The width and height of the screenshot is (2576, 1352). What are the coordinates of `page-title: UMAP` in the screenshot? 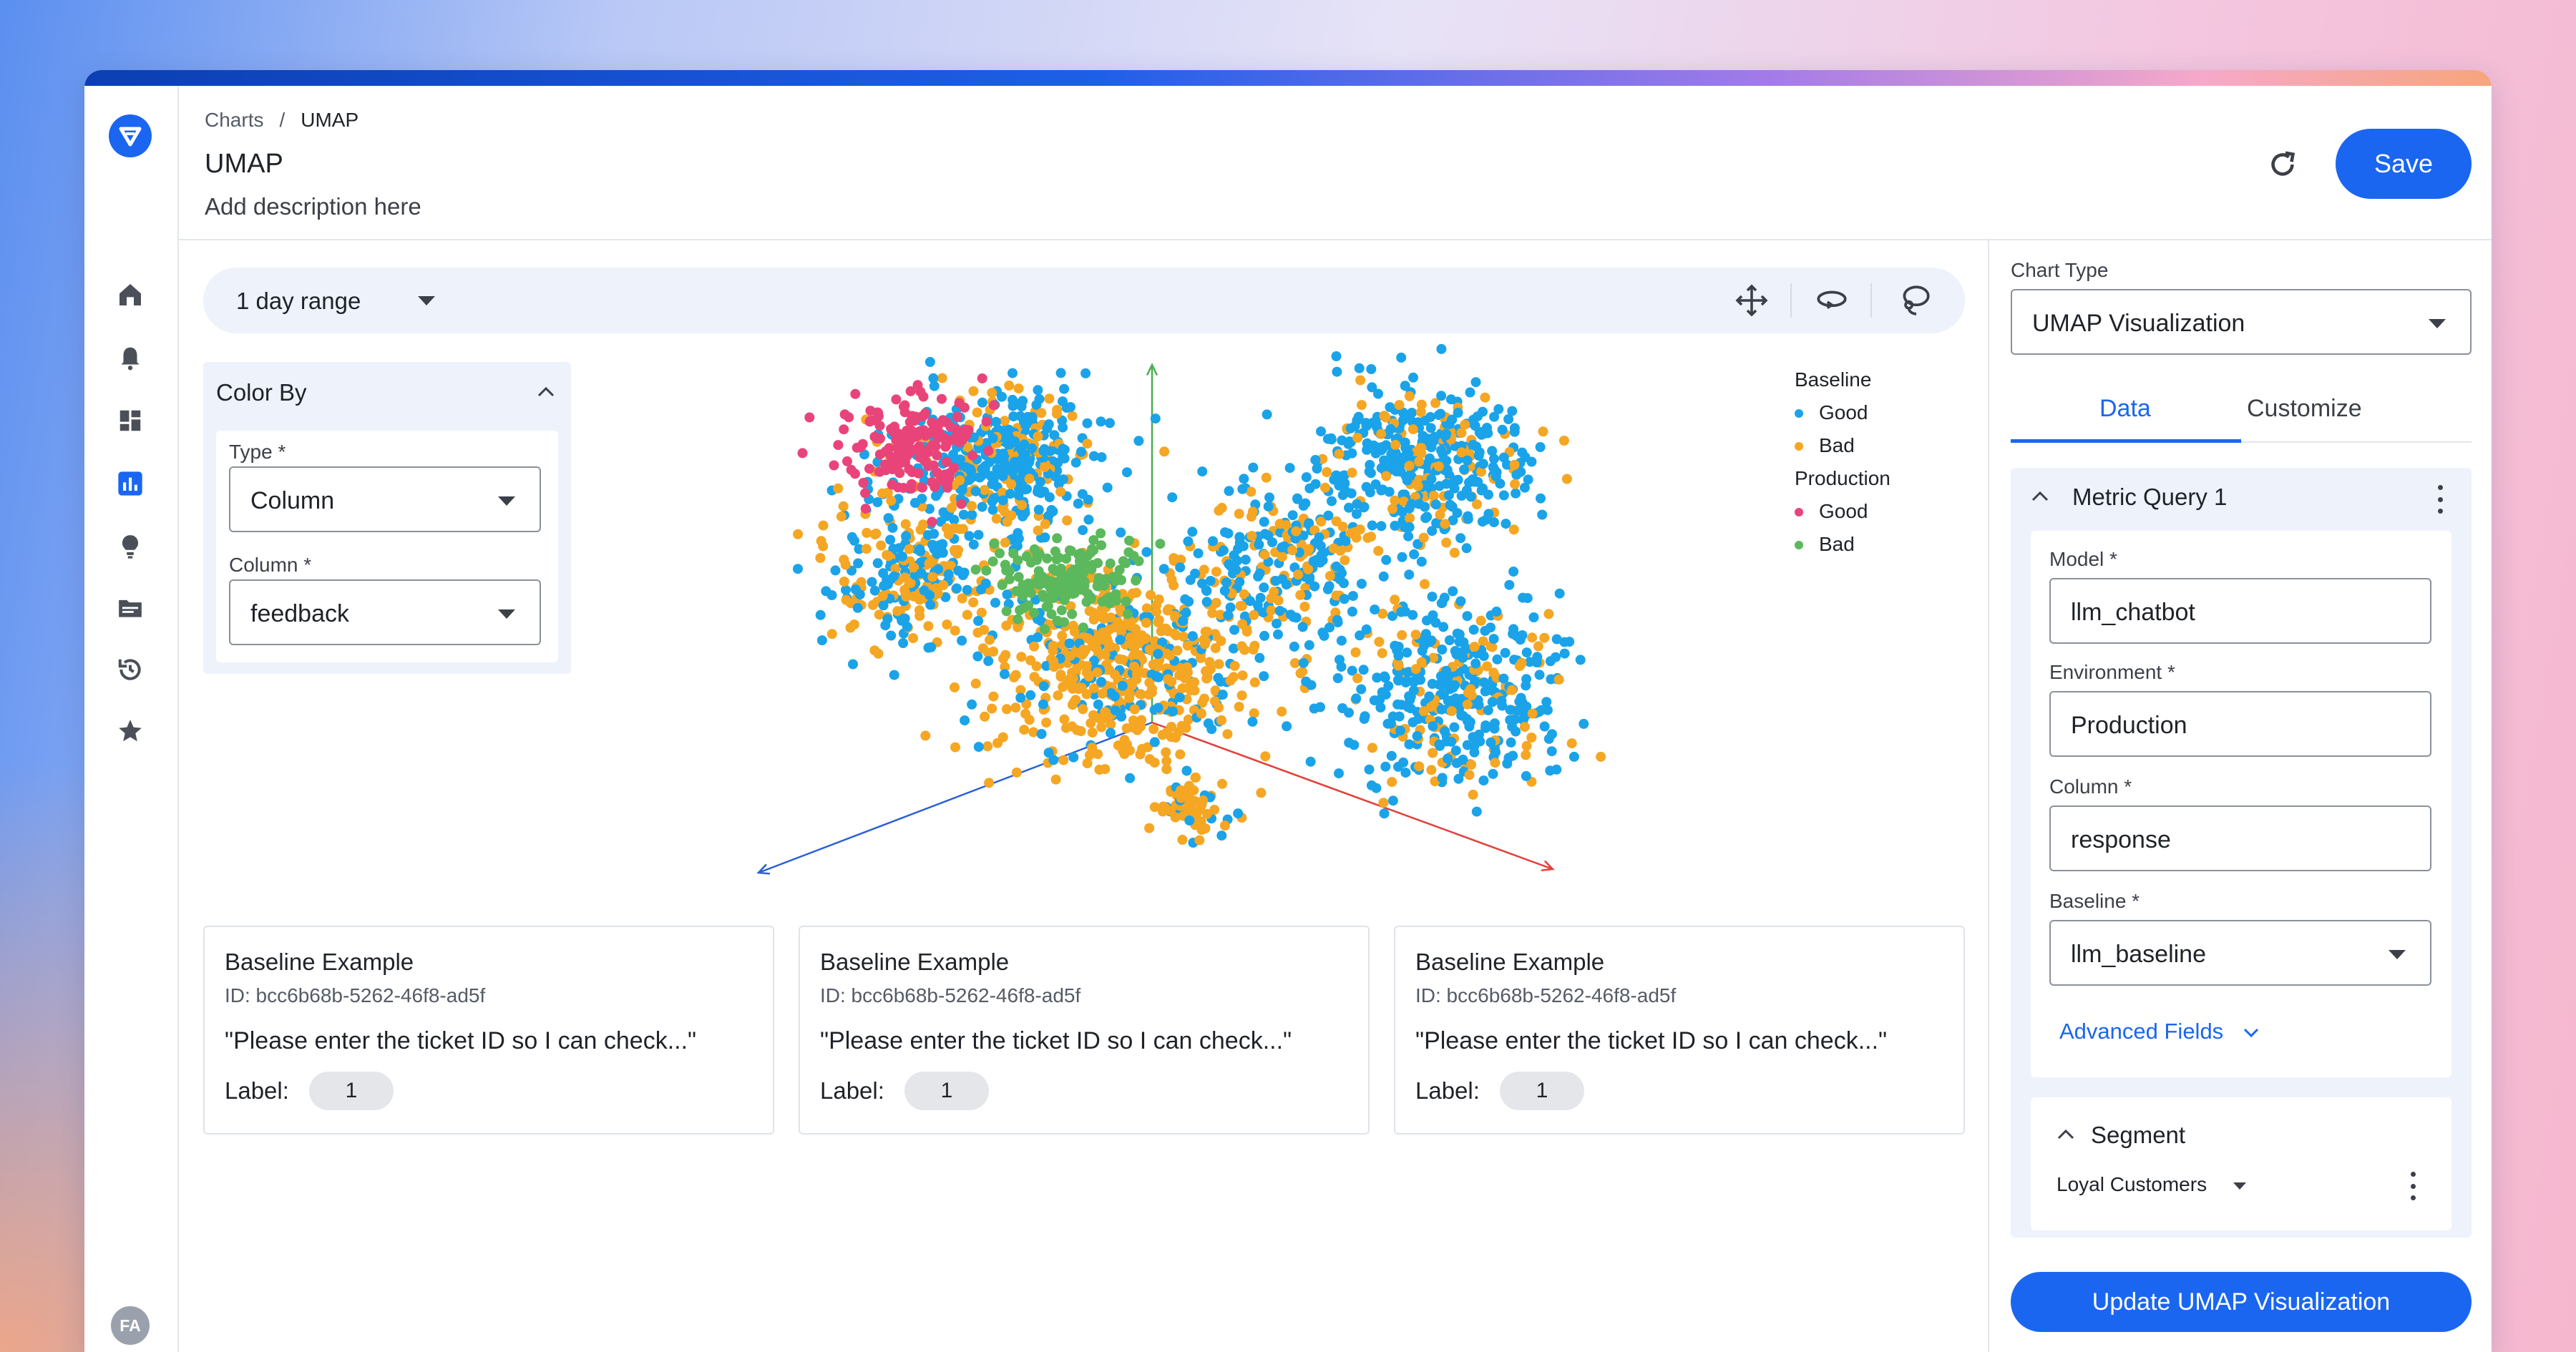 It's located at (244, 165).